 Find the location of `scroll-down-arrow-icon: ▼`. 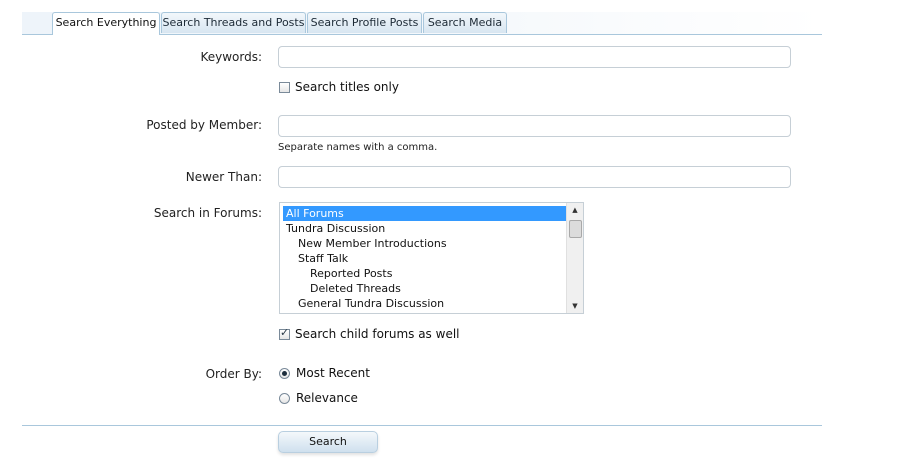

scroll-down-arrow-icon: ▼ is located at coordinates (575, 306).